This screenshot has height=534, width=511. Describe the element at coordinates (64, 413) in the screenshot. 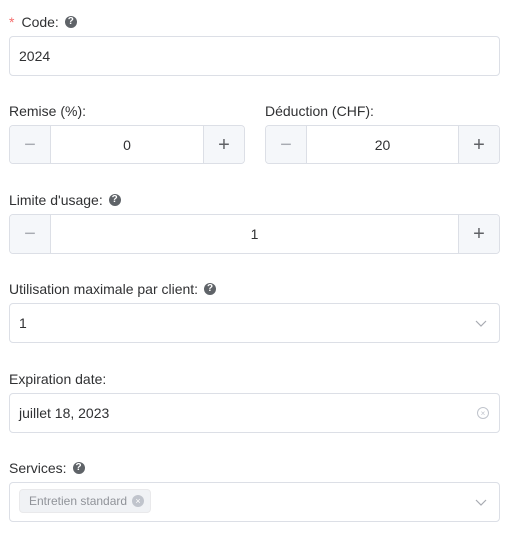

I see `expiration-date-value: juillet 18, 2023` at that location.